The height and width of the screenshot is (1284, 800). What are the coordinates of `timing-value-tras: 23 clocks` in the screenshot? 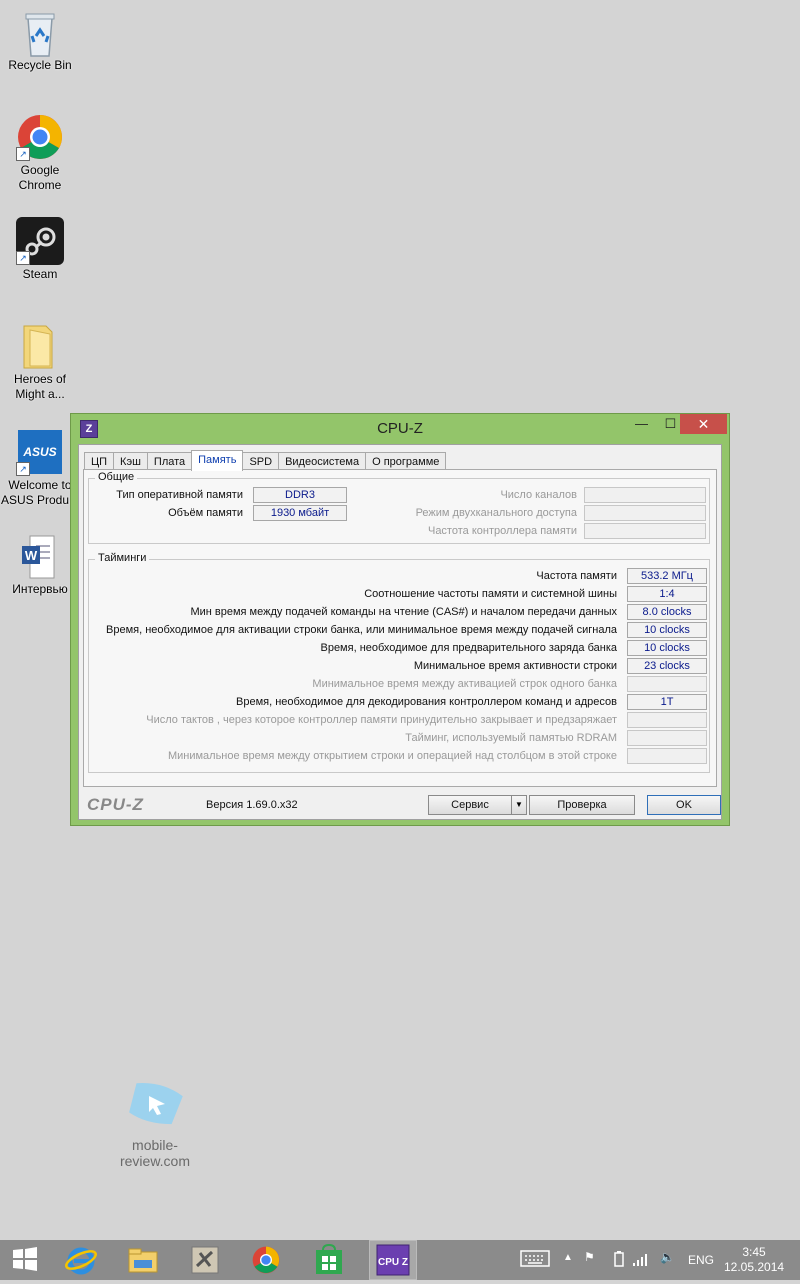 It's located at (667, 666).